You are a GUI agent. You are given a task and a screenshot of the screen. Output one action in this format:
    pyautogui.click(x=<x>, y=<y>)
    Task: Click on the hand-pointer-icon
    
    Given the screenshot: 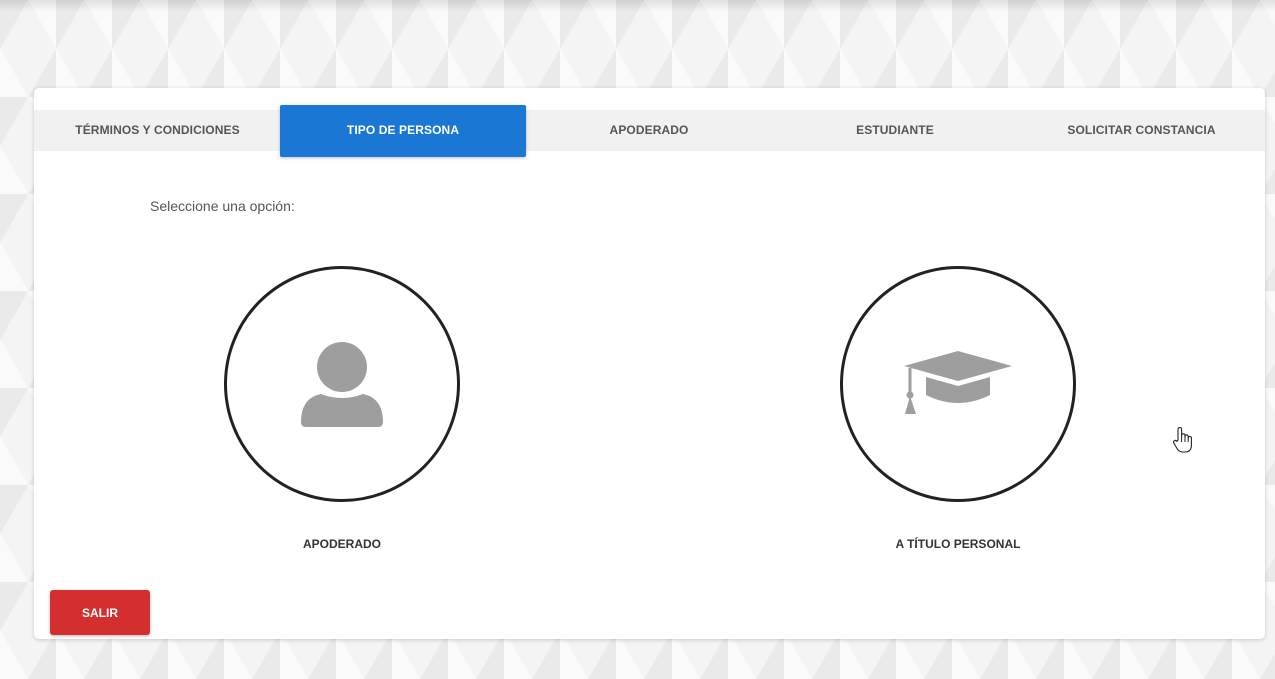 What is the action you would take?
    pyautogui.click(x=1182, y=439)
    